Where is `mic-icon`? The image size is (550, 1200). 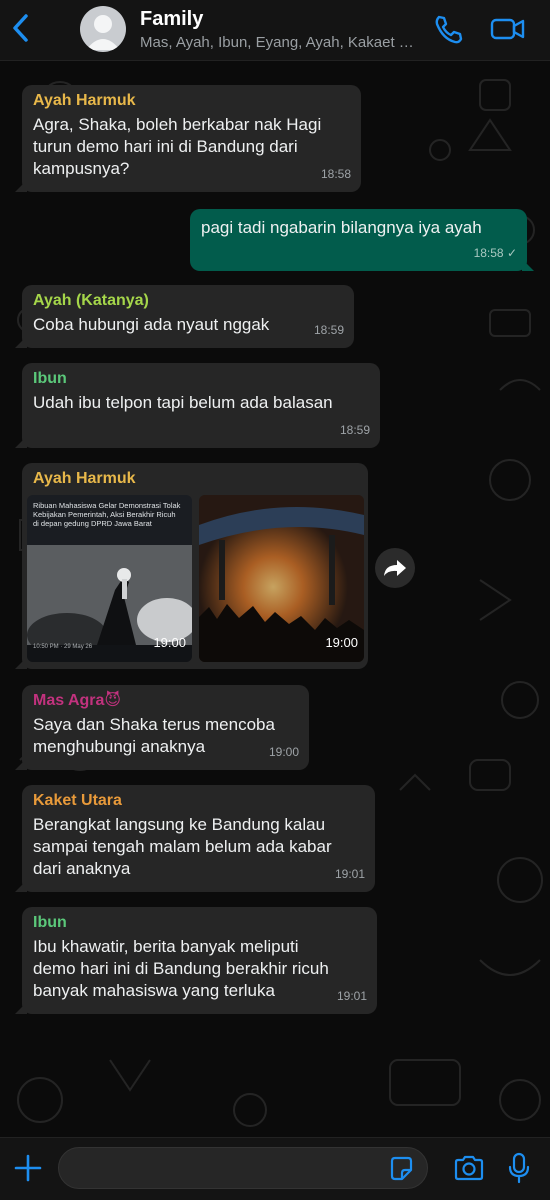
mic-icon is located at coordinates (519, 1168).